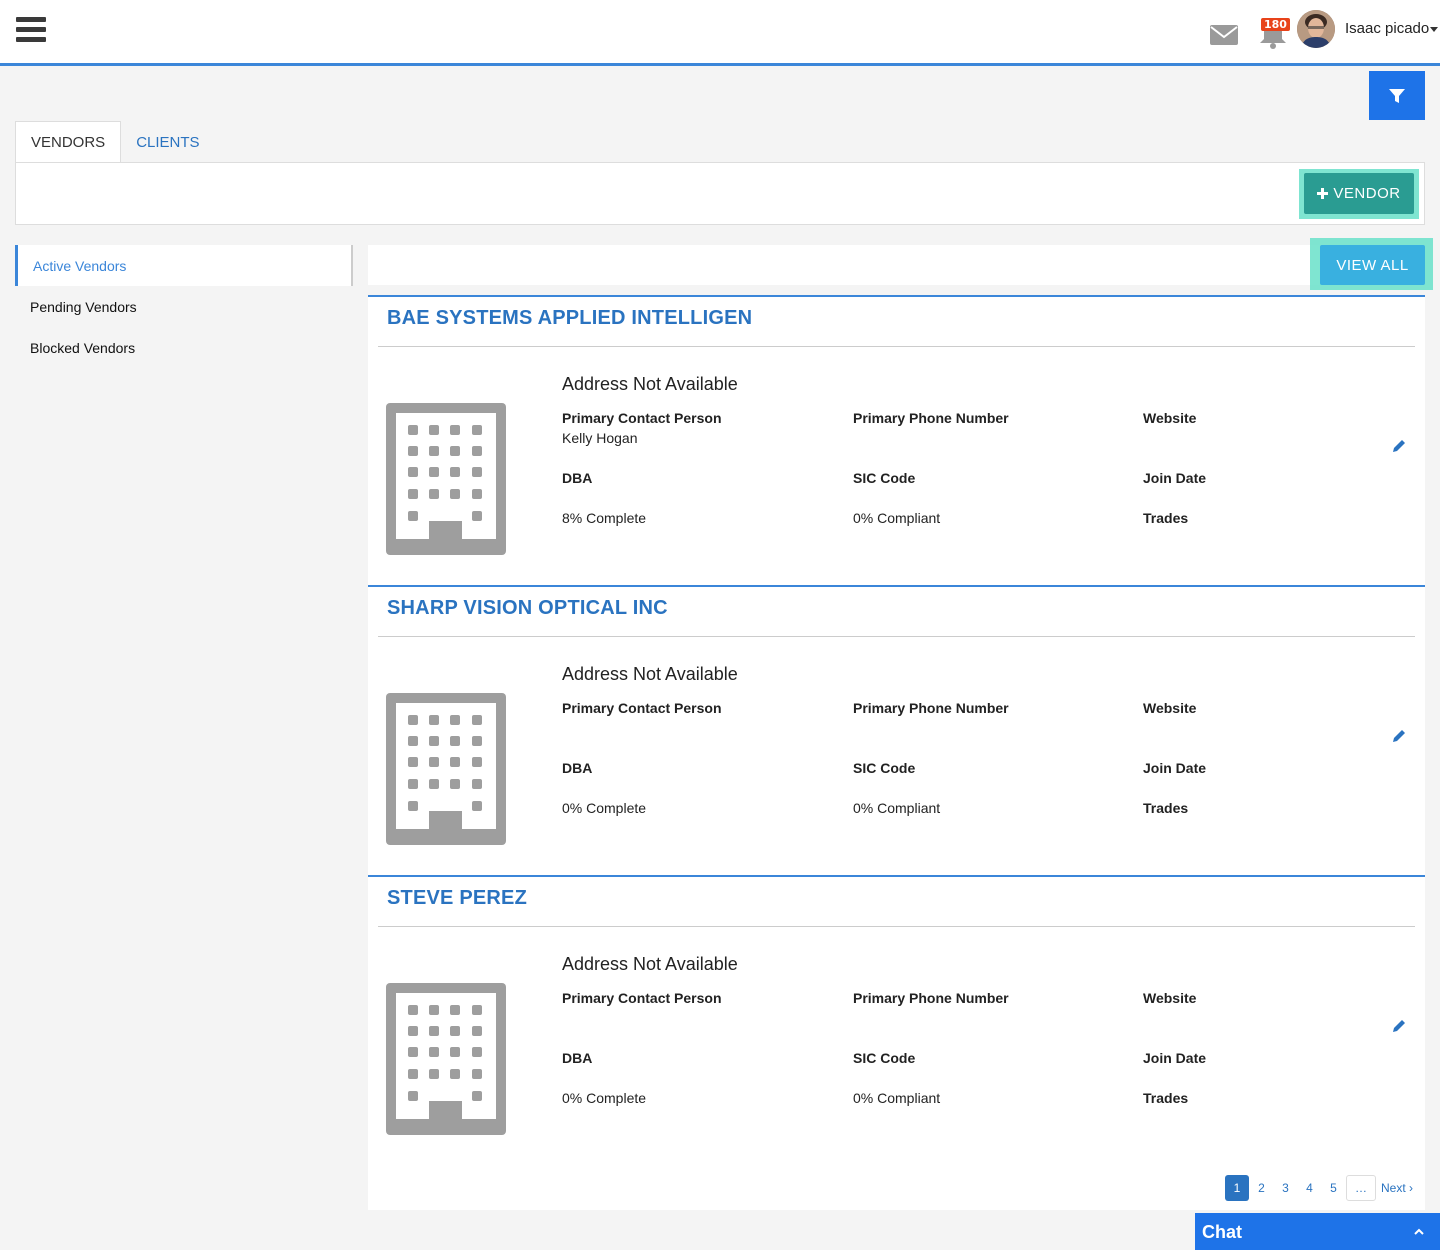 Image resolution: width=1440 pixels, height=1250 pixels. I want to click on tab-bar: VENDORS CLIENTS, so click(115, 142).